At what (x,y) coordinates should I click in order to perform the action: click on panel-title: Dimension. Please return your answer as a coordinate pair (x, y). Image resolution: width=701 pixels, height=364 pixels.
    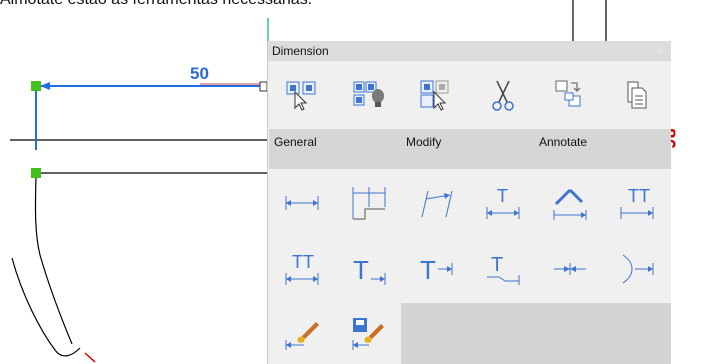
    Looking at the image, I should click on (469, 51).